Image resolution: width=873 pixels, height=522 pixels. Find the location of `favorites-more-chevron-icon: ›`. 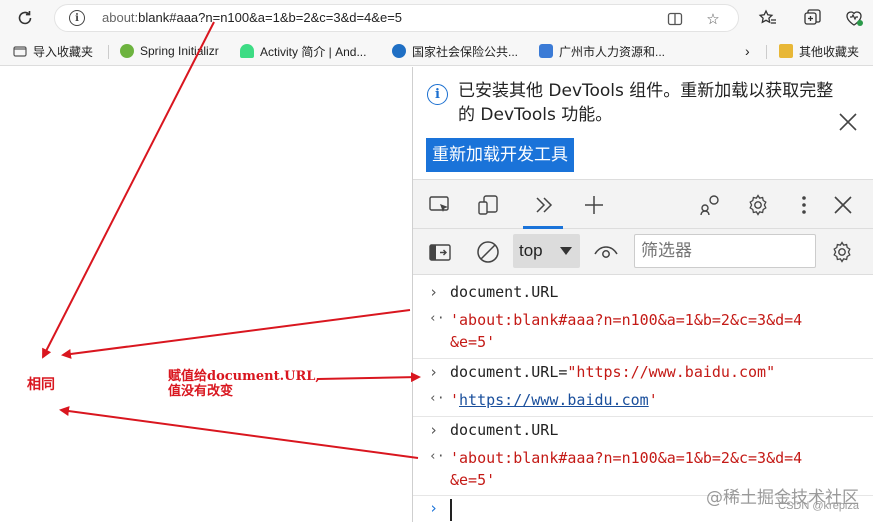

favorites-more-chevron-icon: › is located at coordinates (747, 51).